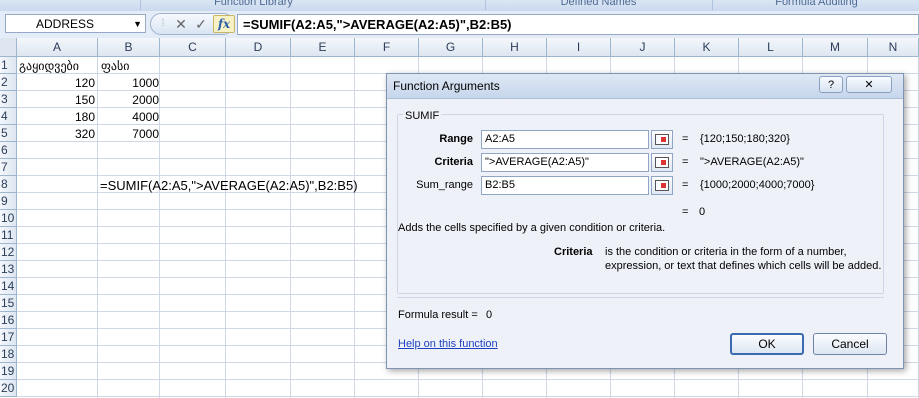 The height and width of the screenshot is (398, 919). Describe the element at coordinates (745, 139) in the screenshot. I see `range-result: {120;150;180;320}` at that location.